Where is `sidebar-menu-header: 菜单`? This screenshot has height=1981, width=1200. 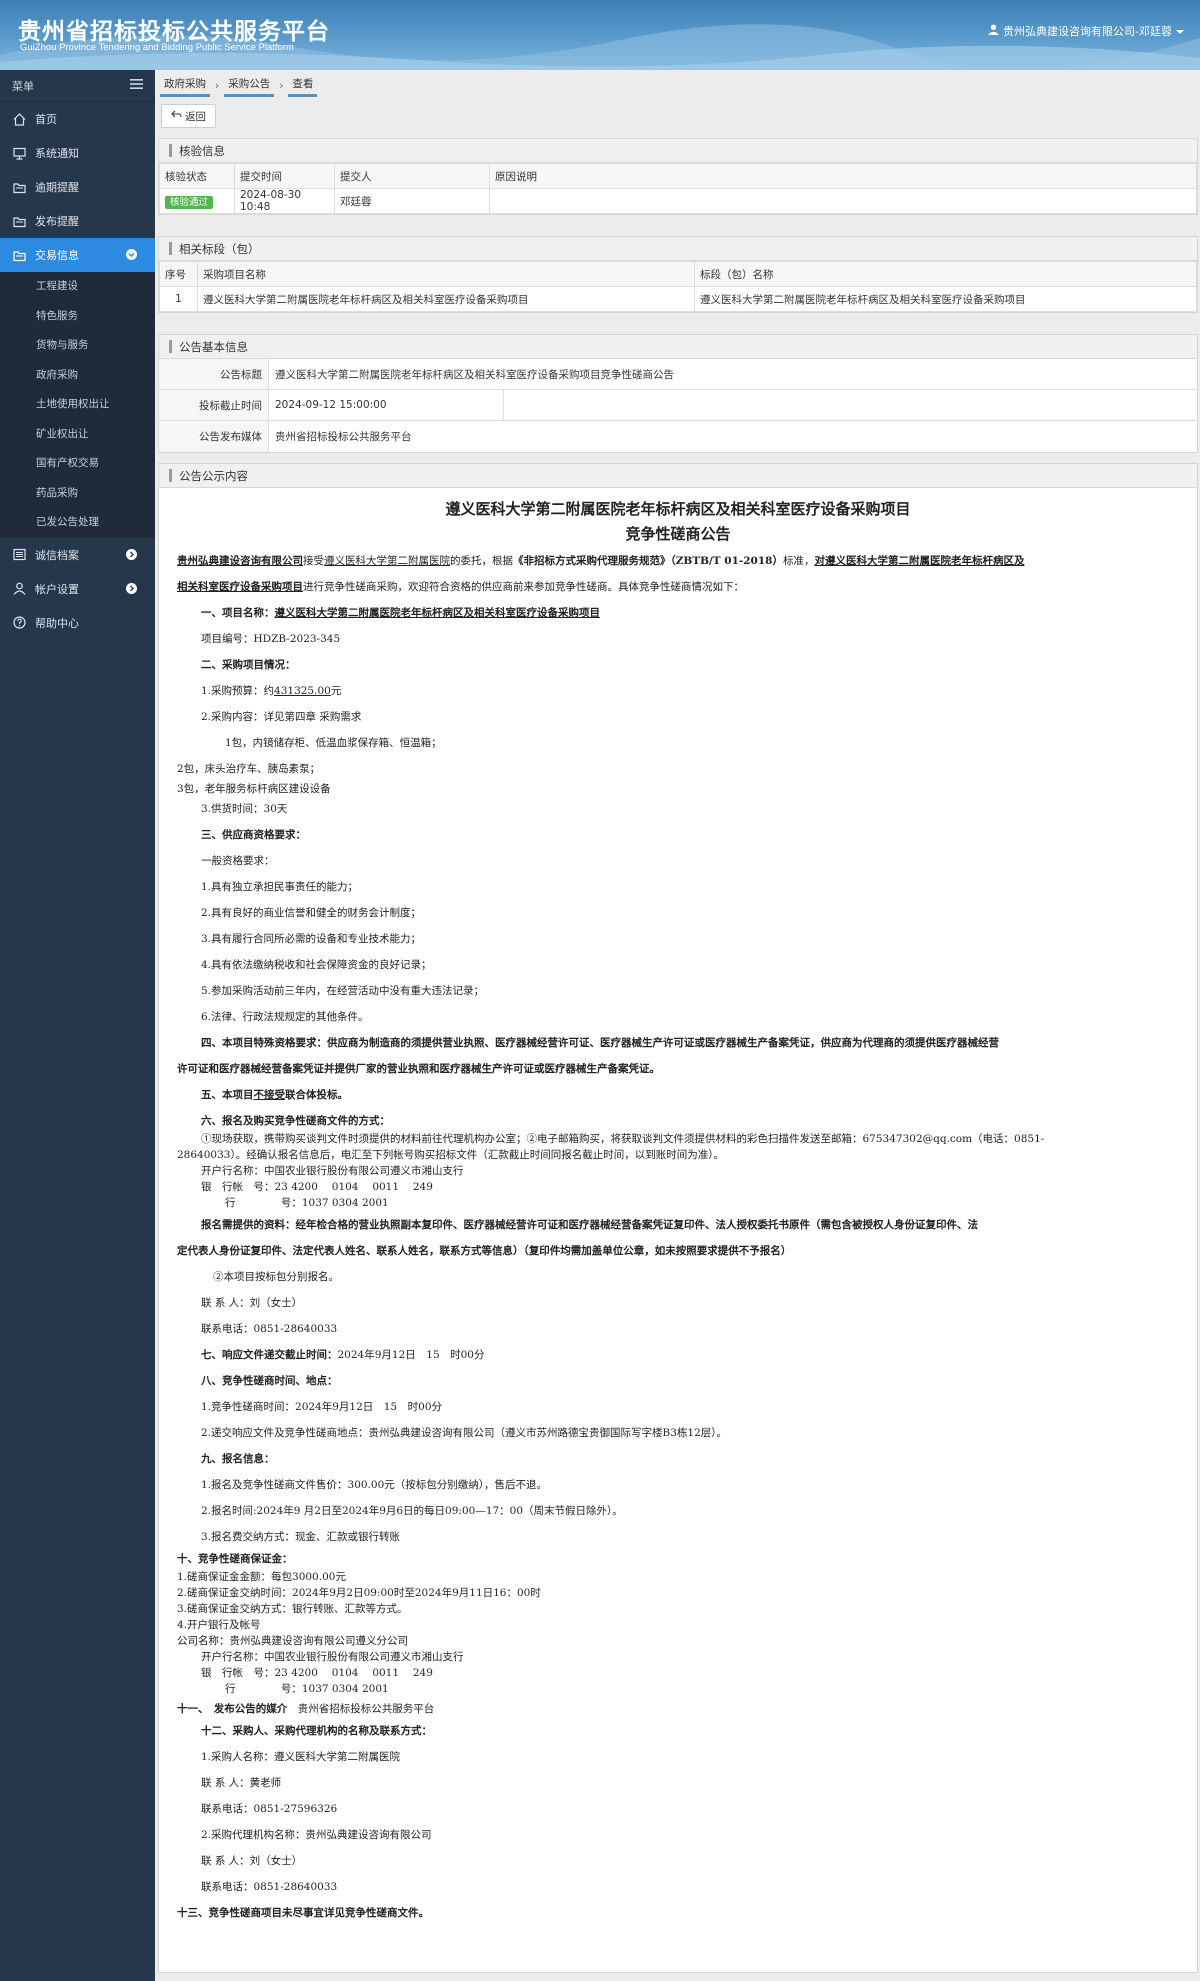
sidebar-menu-header: 菜单 is located at coordinates (77, 86).